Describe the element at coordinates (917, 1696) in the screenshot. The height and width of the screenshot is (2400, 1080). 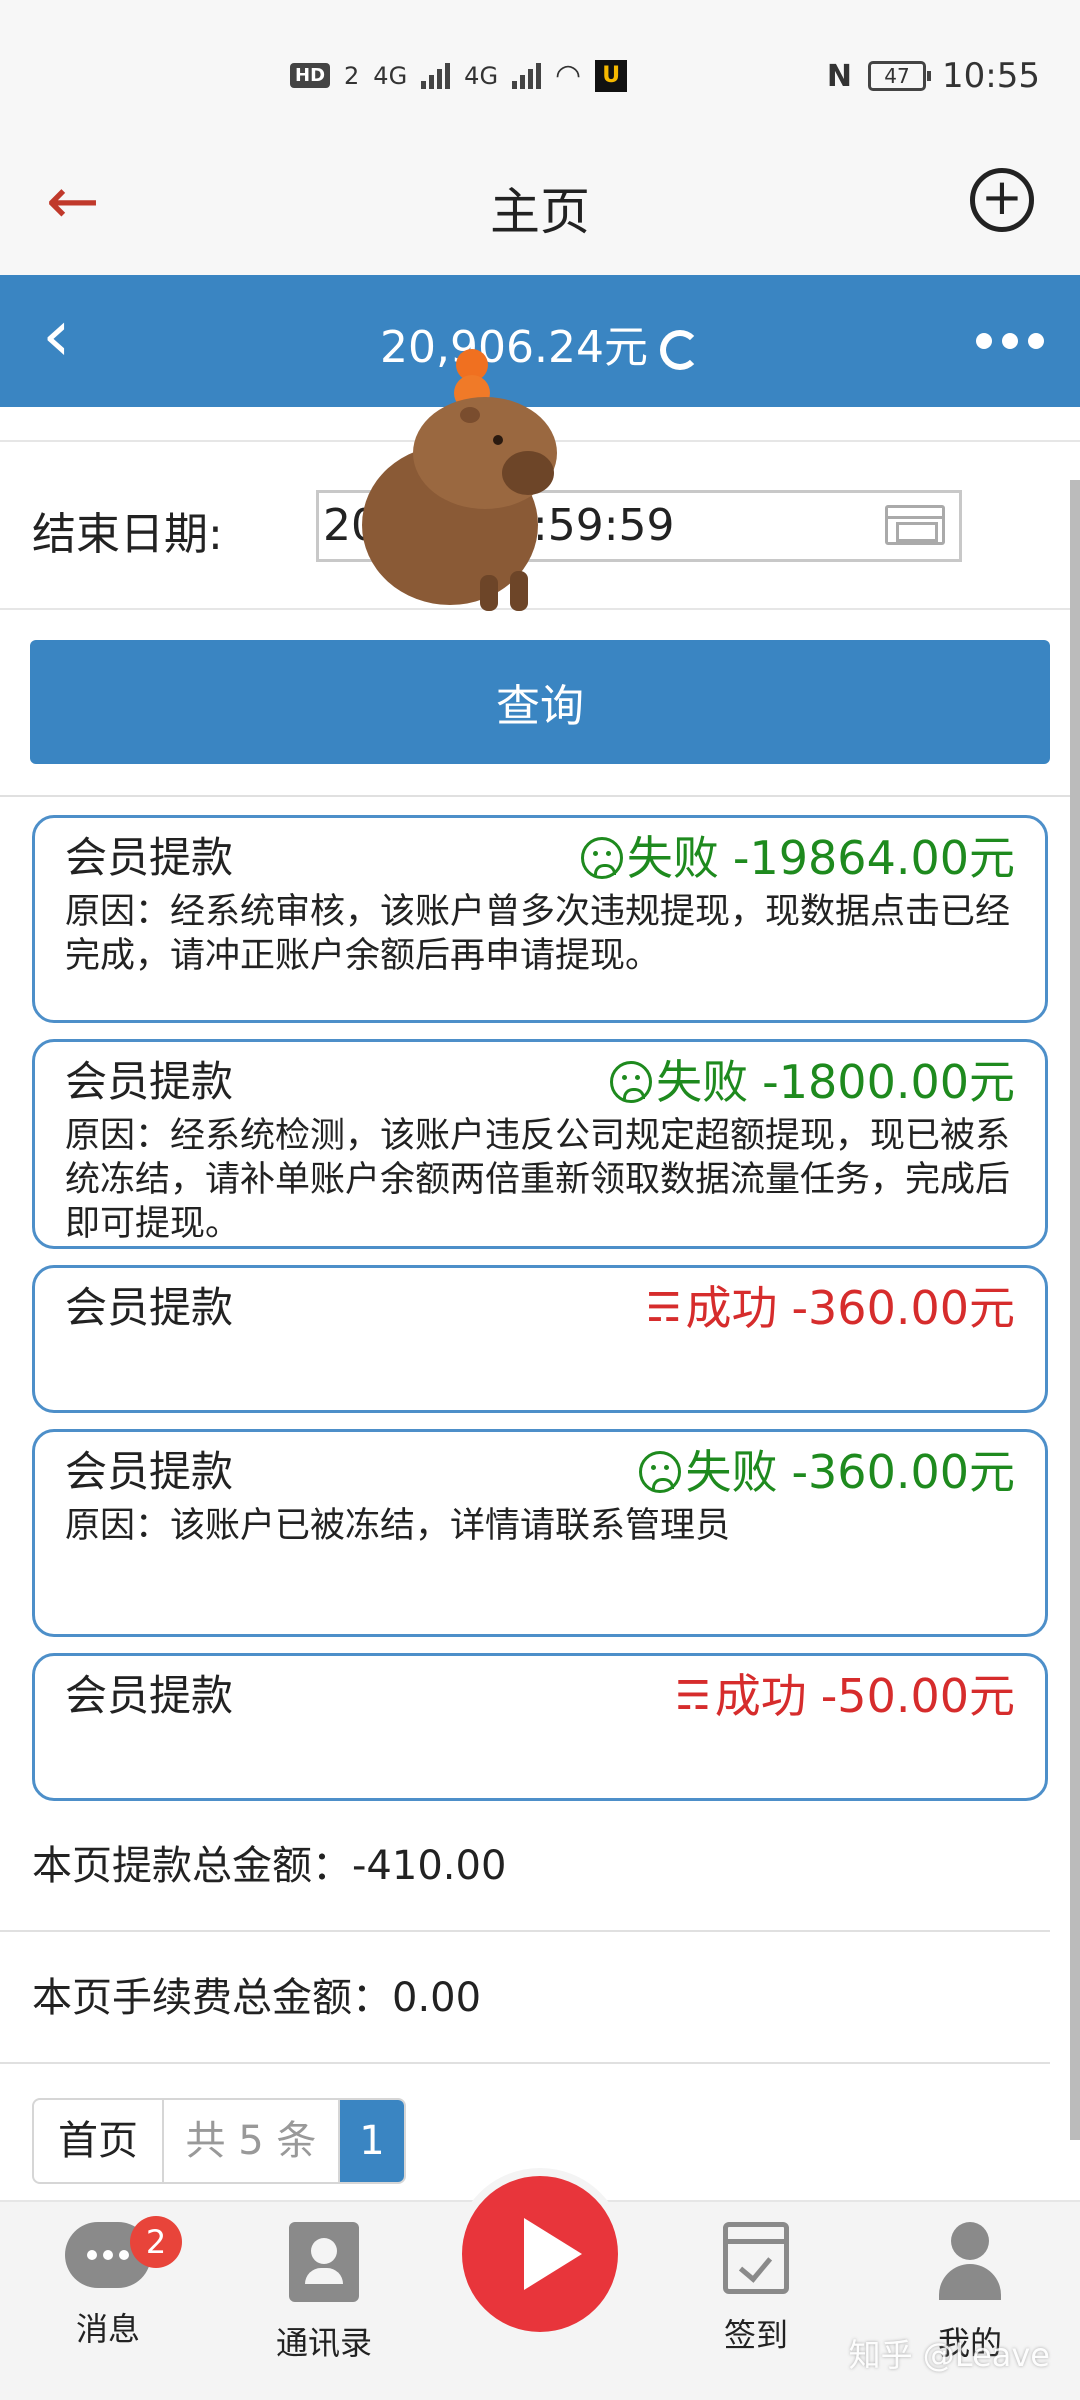
I see `record-amount: -50.00元` at that location.